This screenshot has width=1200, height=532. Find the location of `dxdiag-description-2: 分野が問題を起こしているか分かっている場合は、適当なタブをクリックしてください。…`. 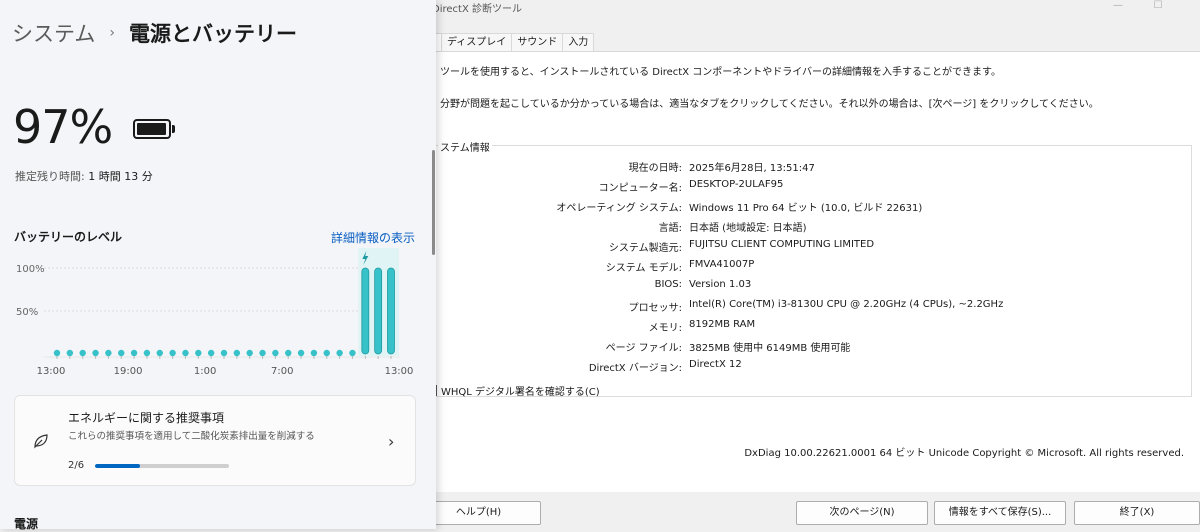

dxdiag-description-2: 分野が問題を起こしているか分かっている場合は、適当なタブをクリックしてください。… is located at coordinates (769, 104).